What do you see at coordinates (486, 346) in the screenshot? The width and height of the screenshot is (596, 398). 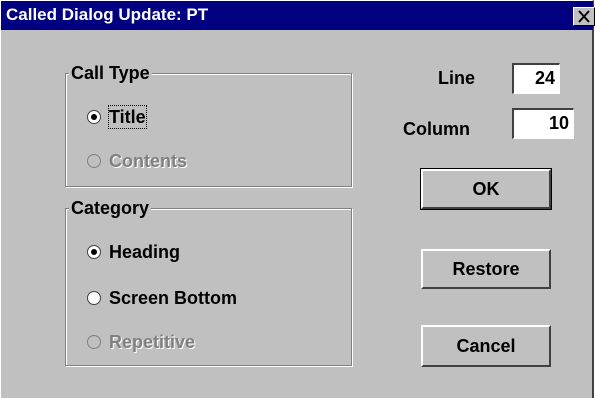 I see `cancel-button: Cancel` at bounding box center [486, 346].